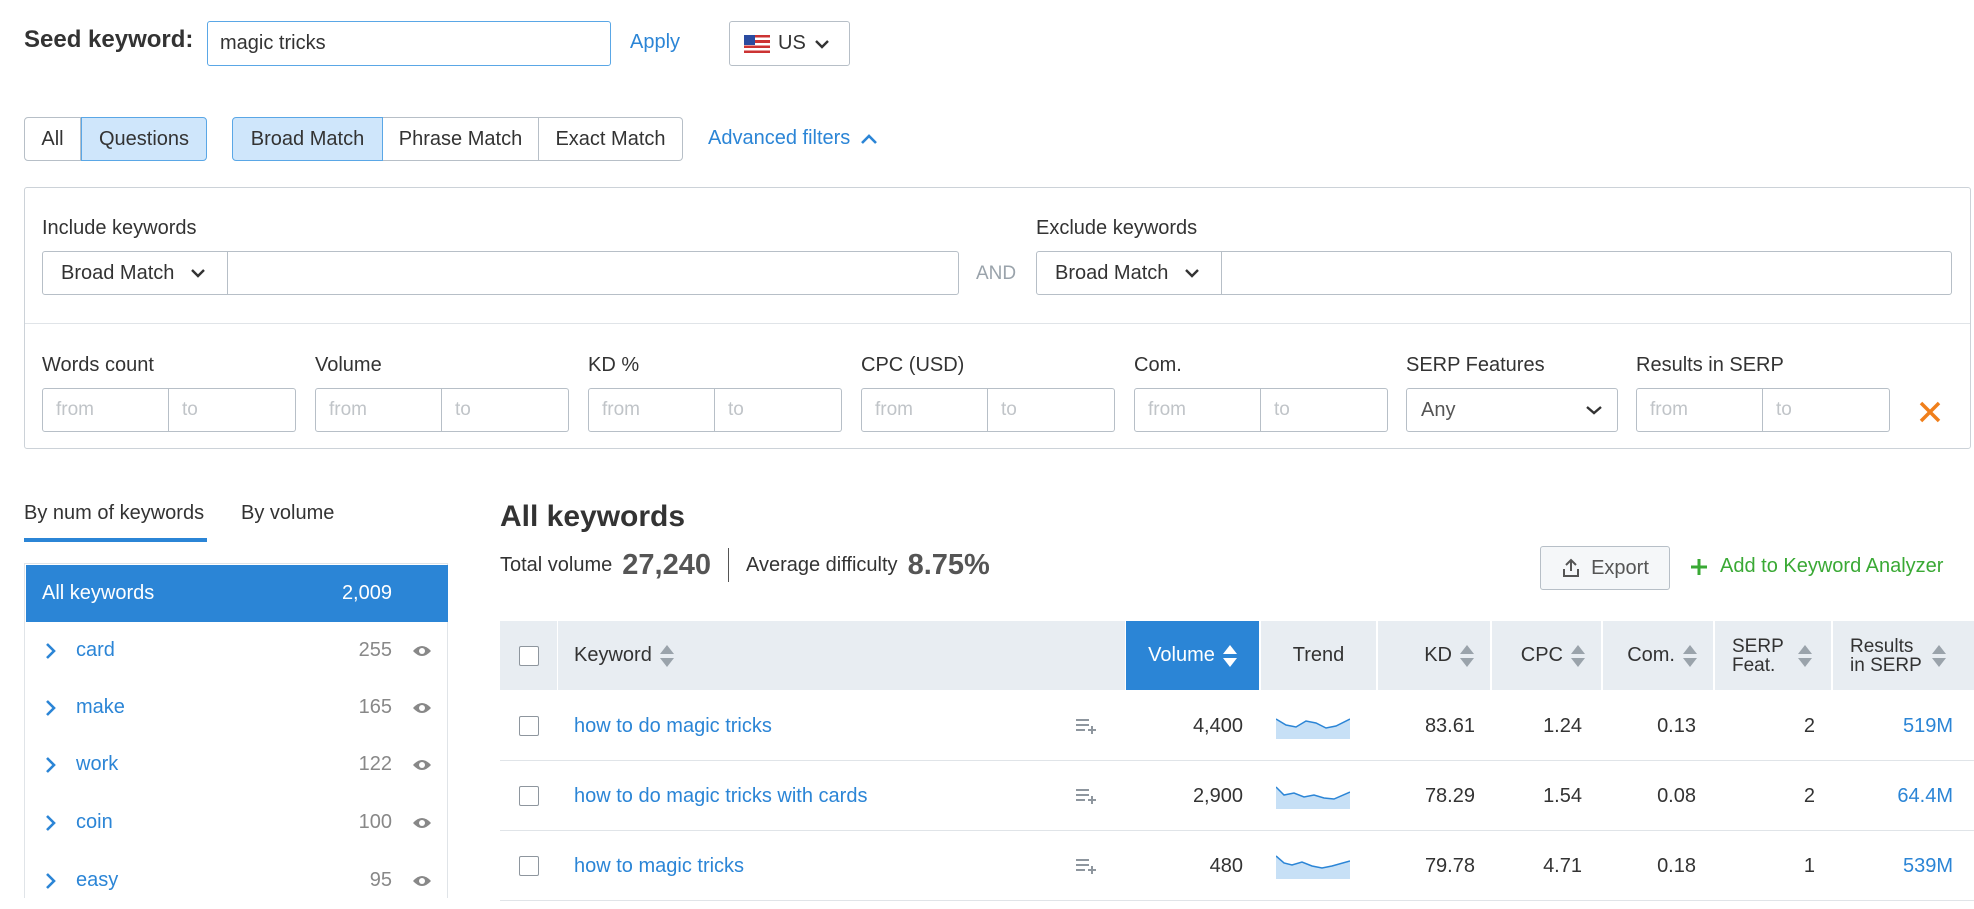 This screenshot has height=909, width=1974. What do you see at coordinates (720, 796) in the screenshot?
I see `keyword-link: how to do magic tricks with cards` at bounding box center [720, 796].